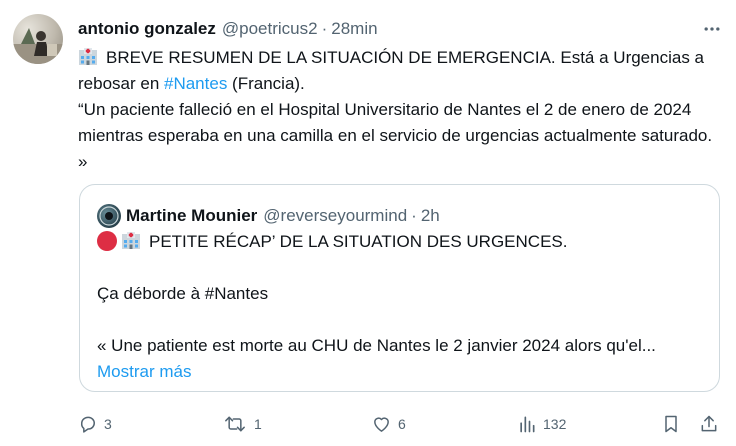 The width and height of the screenshot is (736, 446). I want to click on hashtag-link: #Nantes, so click(195, 83).